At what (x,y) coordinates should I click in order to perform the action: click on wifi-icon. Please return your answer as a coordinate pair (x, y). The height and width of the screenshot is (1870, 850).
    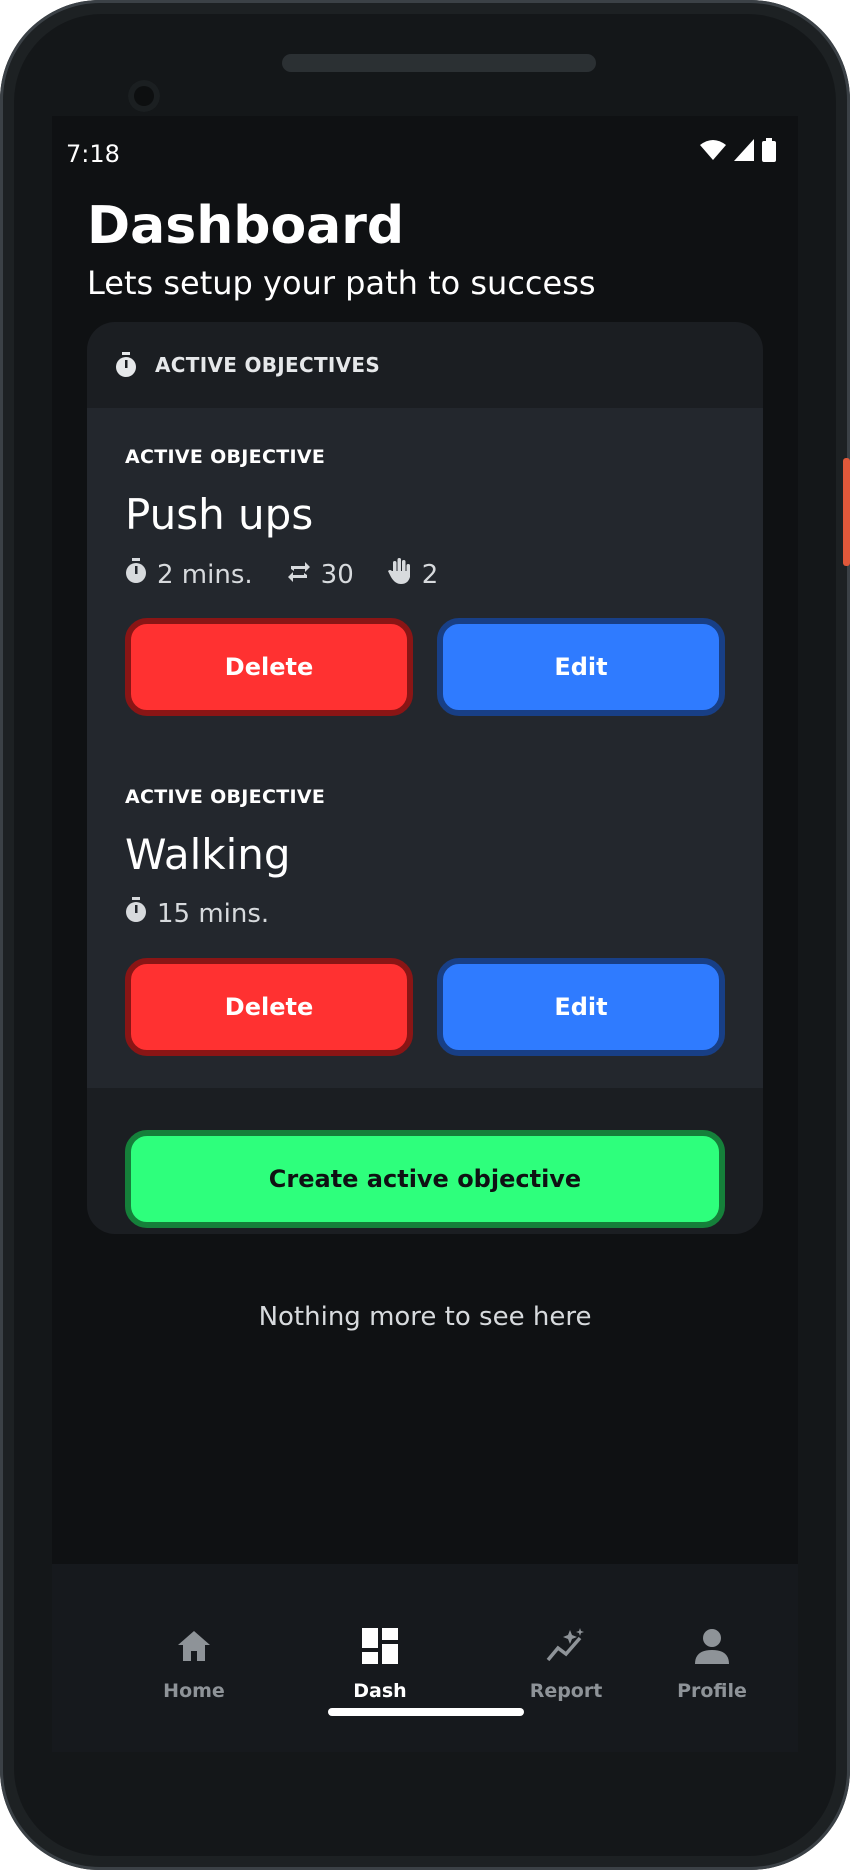
    Looking at the image, I should click on (713, 153).